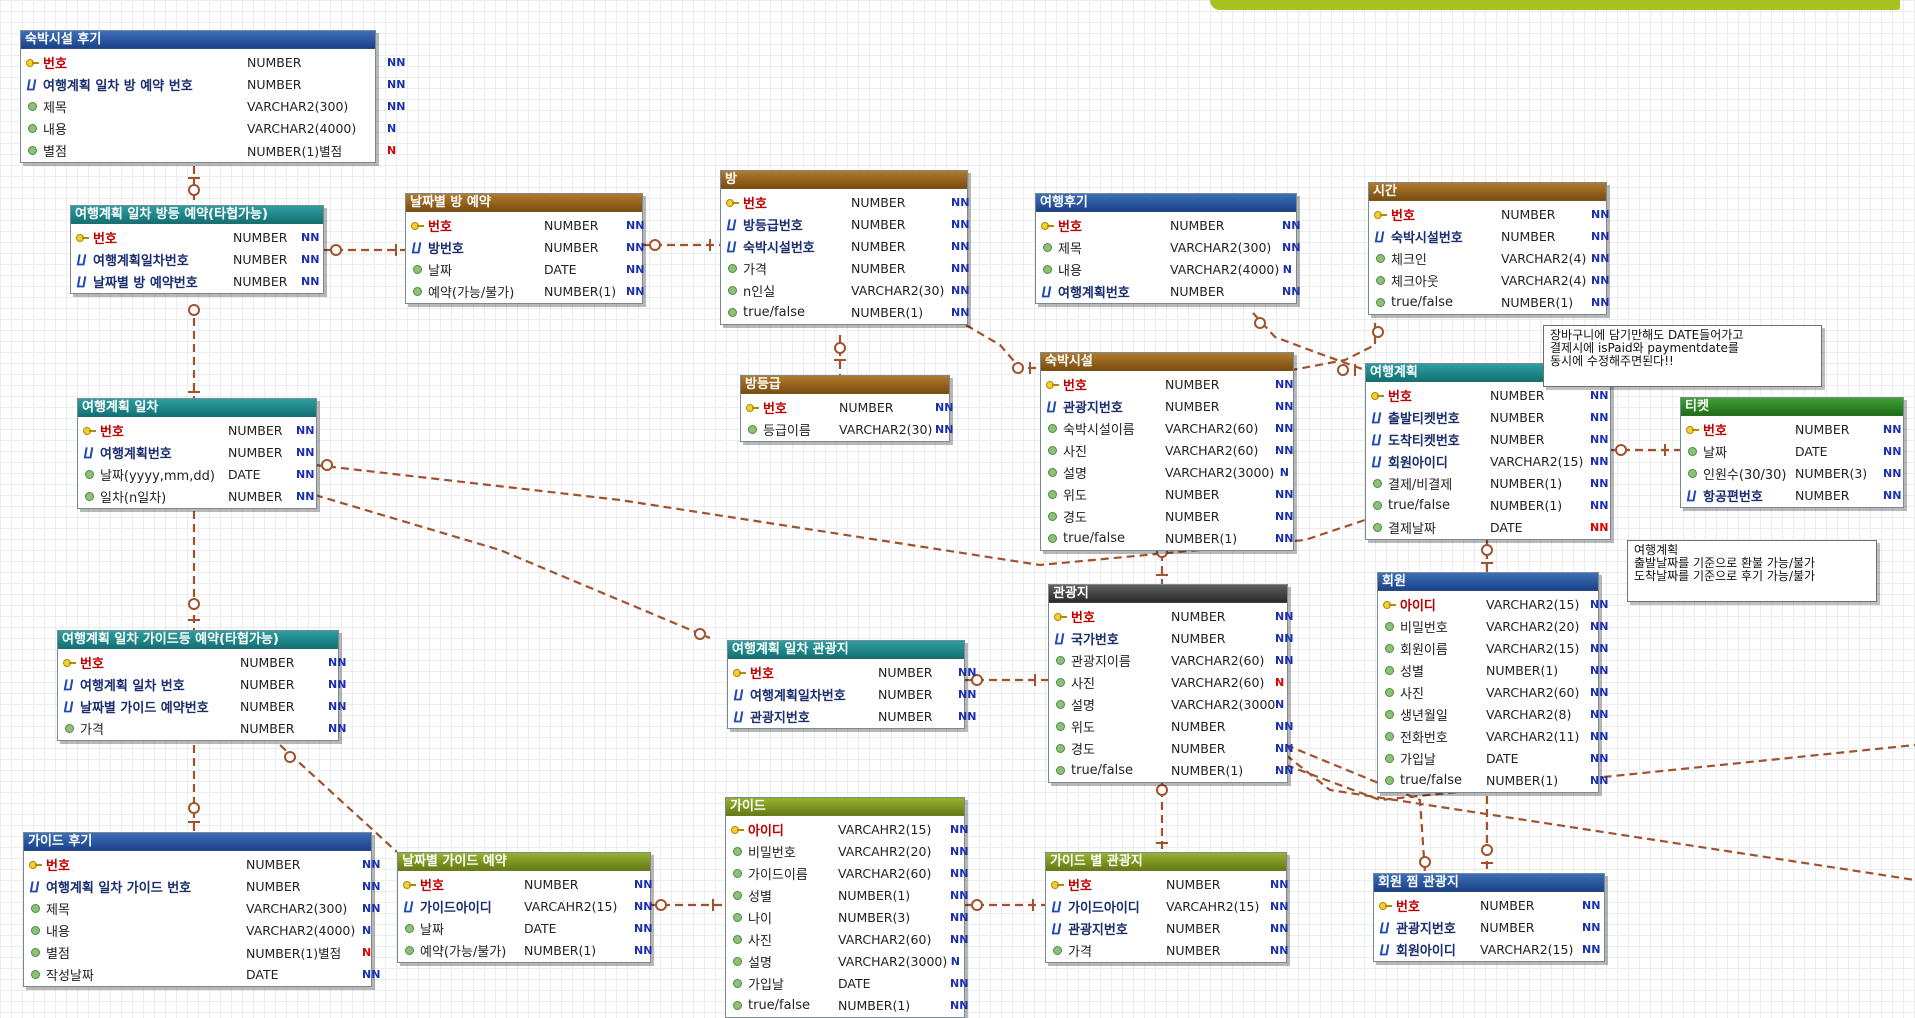  Describe the element at coordinates (845, 224) in the screenshot. I see `column-row: ∐ 방등급번호 NUMBER NN` at that location.